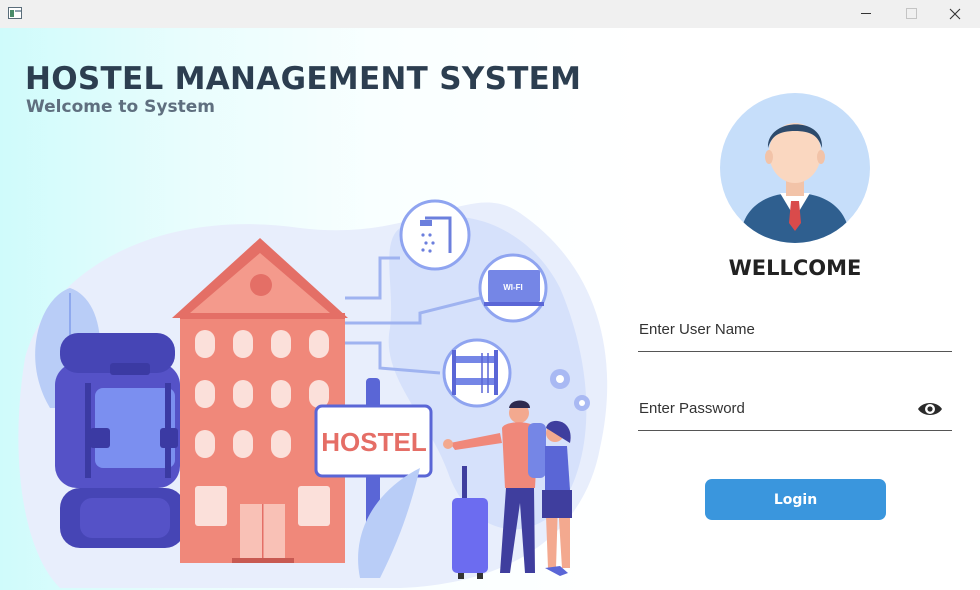 This screenshot has width=980, height=590. Describe the element at coordinates (866, 14) in the screenshot. I see `minimize-button` at that location.